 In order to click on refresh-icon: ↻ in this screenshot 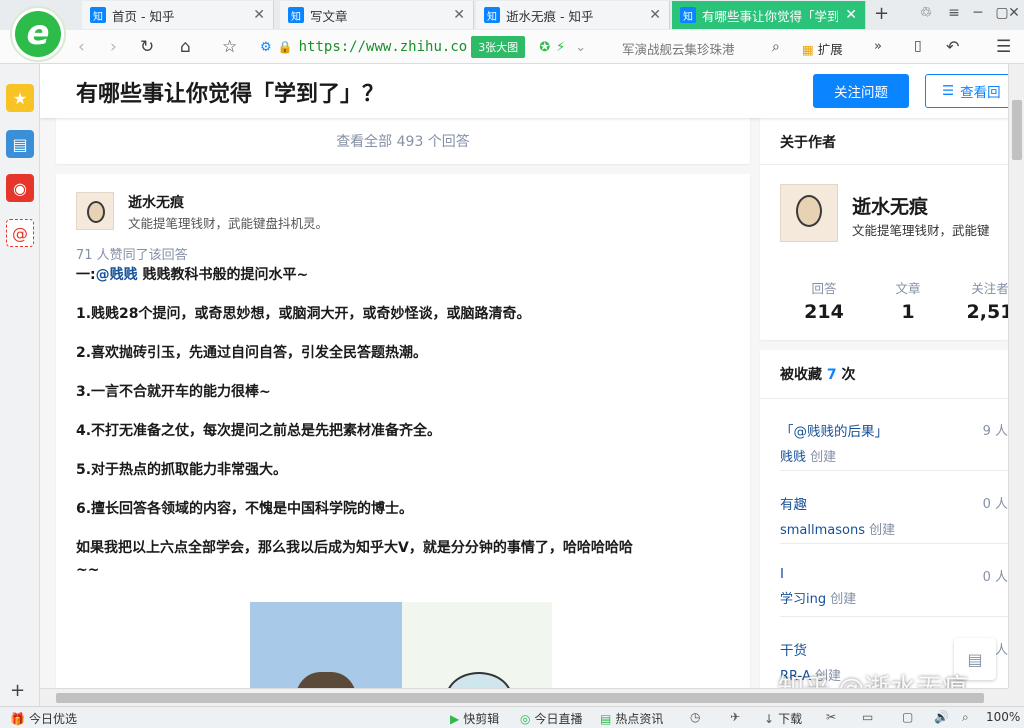, I will do `click(147, 47)`.